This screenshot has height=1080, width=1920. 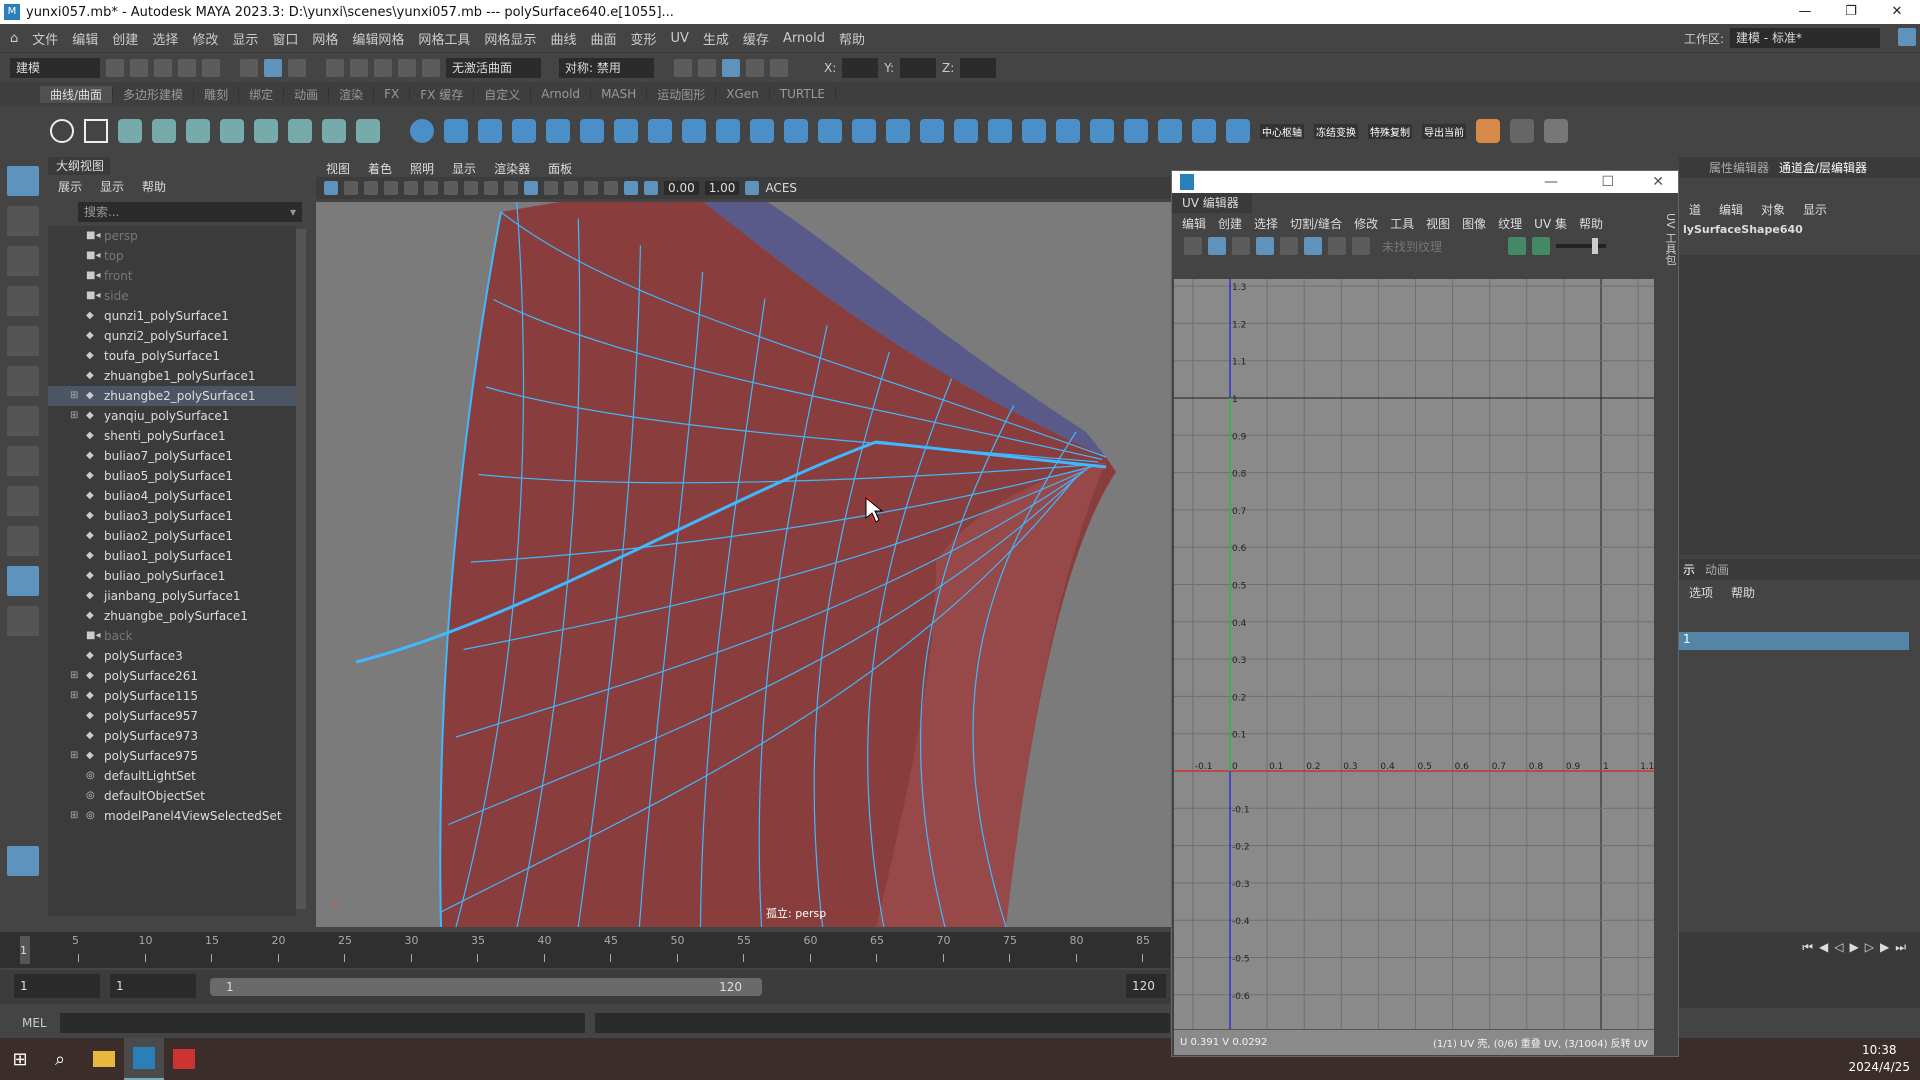 I want to click on last-tool-icon, so click(x=23, y=421).